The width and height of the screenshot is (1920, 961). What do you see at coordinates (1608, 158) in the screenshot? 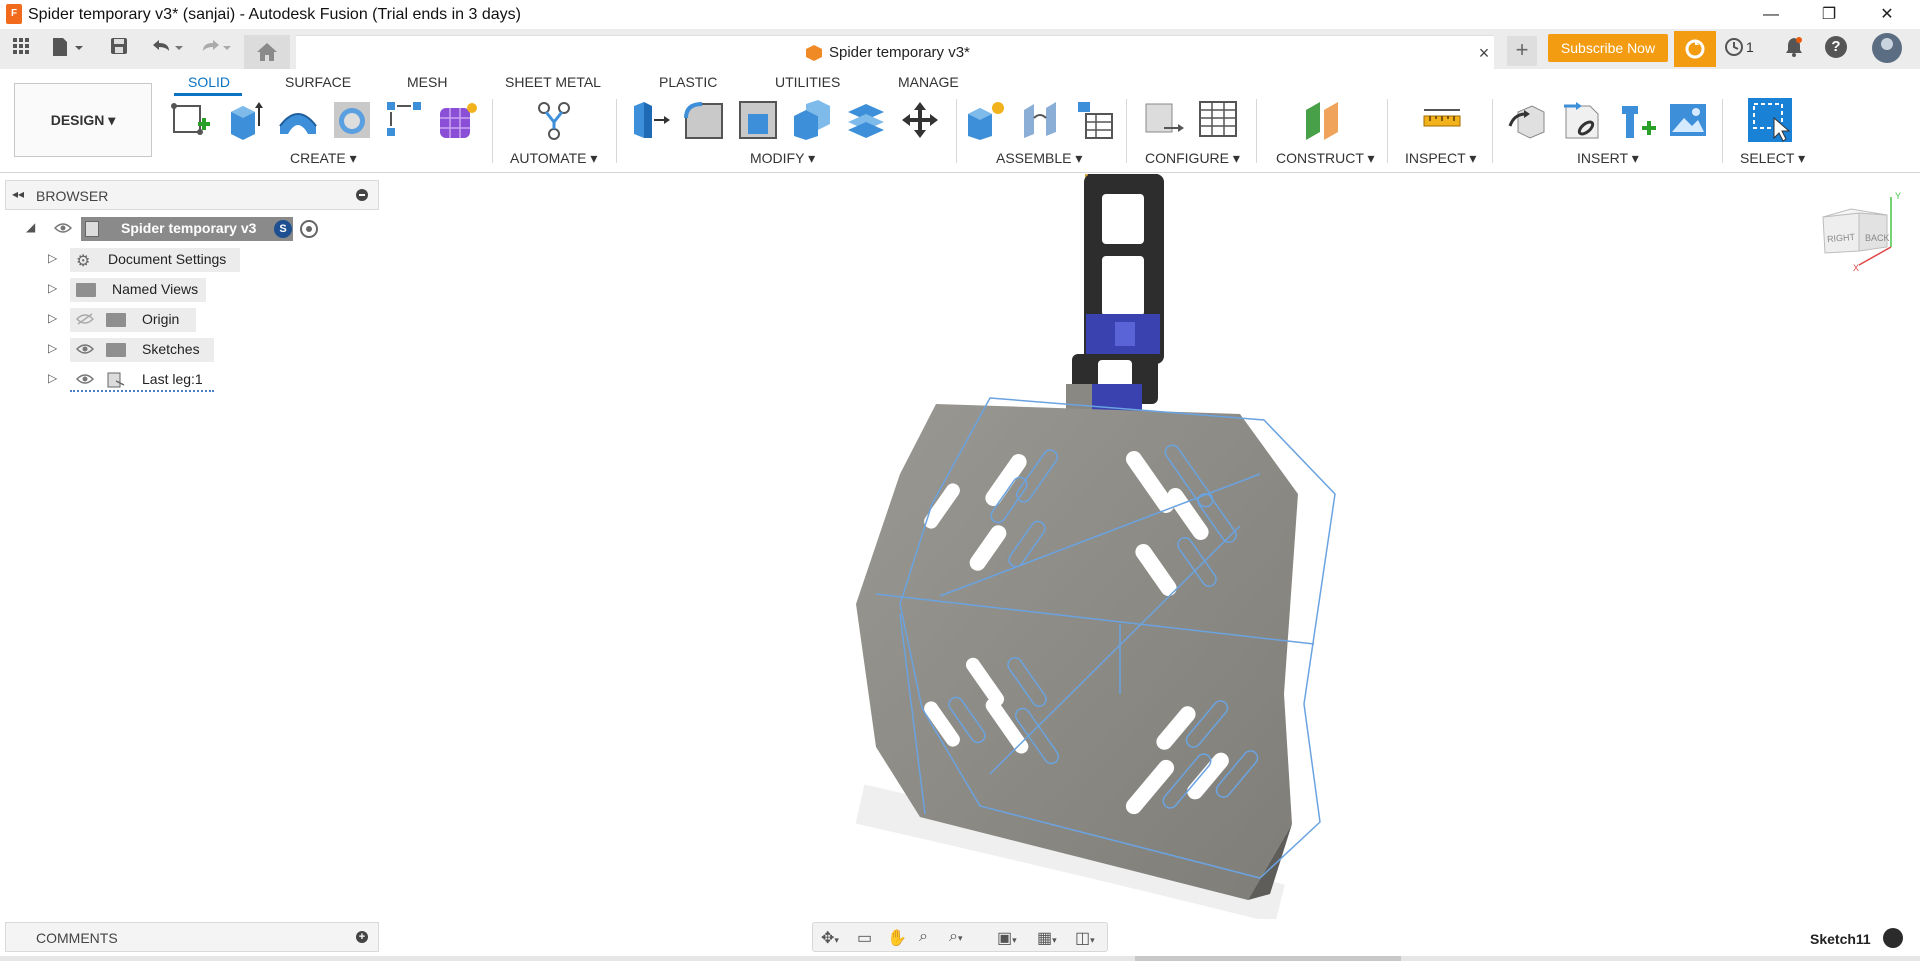
I see `insert-group-label: INSERT ▾` at bounding box center [1608, 158].